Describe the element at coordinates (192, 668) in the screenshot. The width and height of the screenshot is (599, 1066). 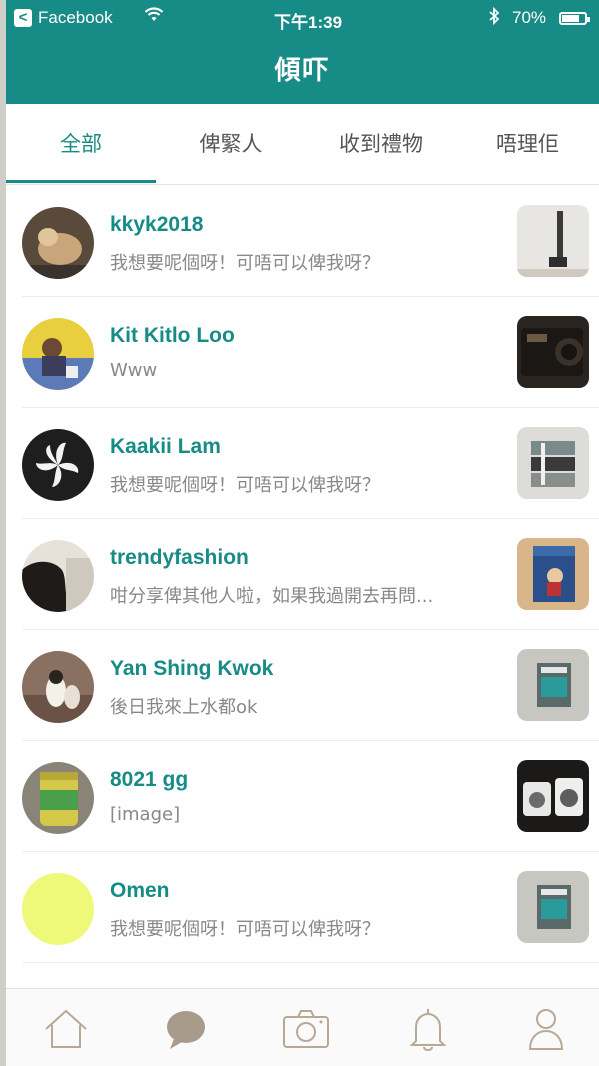
I see `contact-name: Yan Shing Kwok` at that location.